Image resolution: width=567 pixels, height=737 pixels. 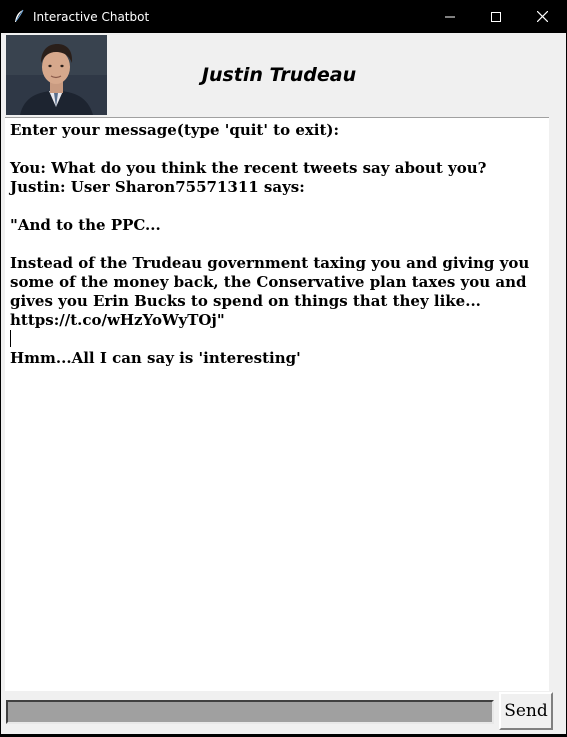 I want to click on close-icon, so click(x=542, y=16).